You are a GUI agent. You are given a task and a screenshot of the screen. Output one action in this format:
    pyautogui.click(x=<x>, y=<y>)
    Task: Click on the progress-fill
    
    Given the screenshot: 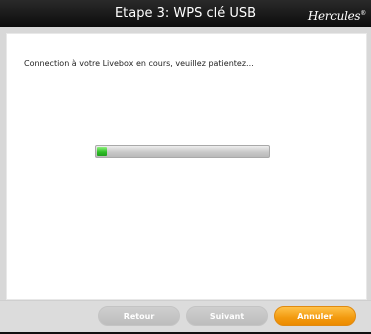 What is the action you would take?
    pyautogui.click(x=102, y=151)
    